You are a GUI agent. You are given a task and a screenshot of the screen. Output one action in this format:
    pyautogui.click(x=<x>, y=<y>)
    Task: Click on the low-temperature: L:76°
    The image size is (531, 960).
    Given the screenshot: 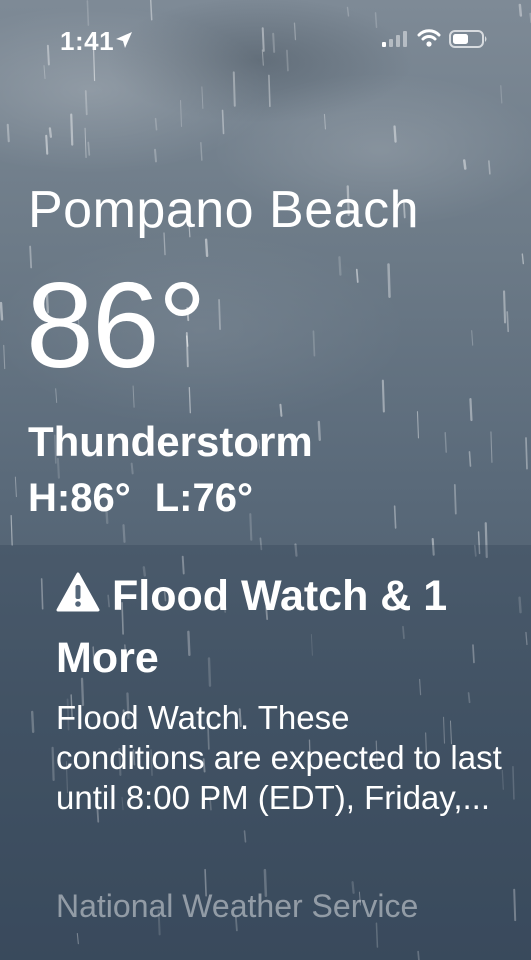 What is the action you would take?
    pyautogui.click(x=203, y=498)
    